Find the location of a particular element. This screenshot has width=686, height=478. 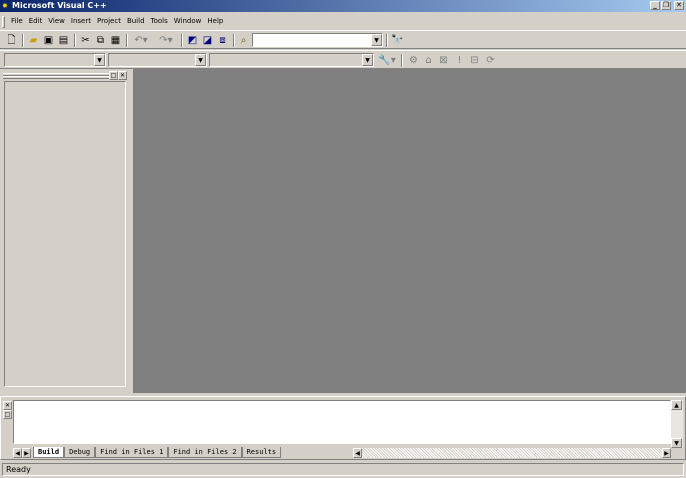

open-button: ▰ is located at coordinates (33, 40).